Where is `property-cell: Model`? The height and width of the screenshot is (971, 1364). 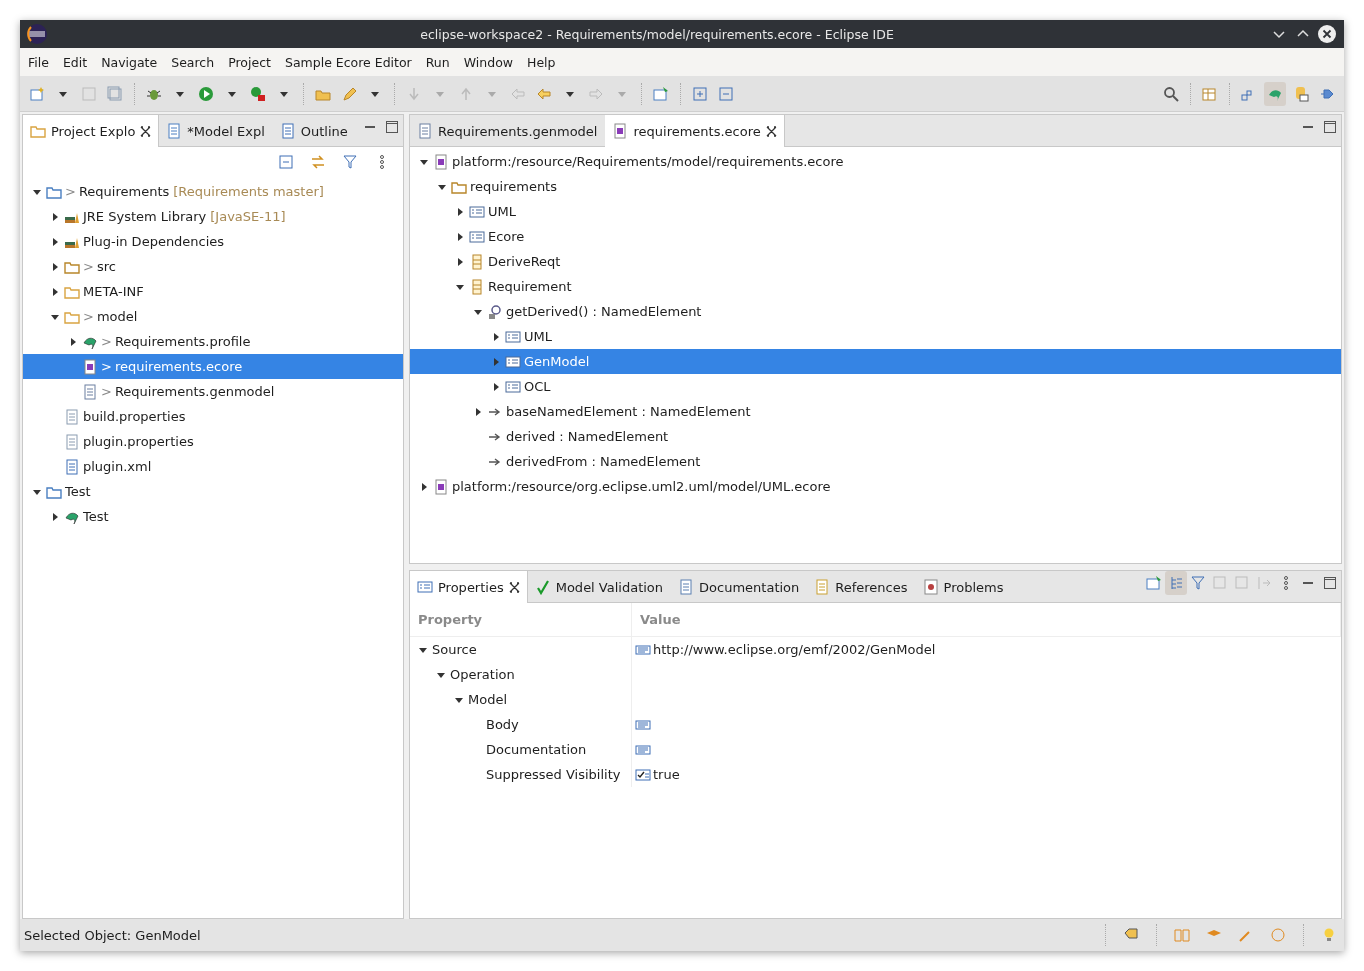 property-cell: Model is located at coordinates (521, 699).